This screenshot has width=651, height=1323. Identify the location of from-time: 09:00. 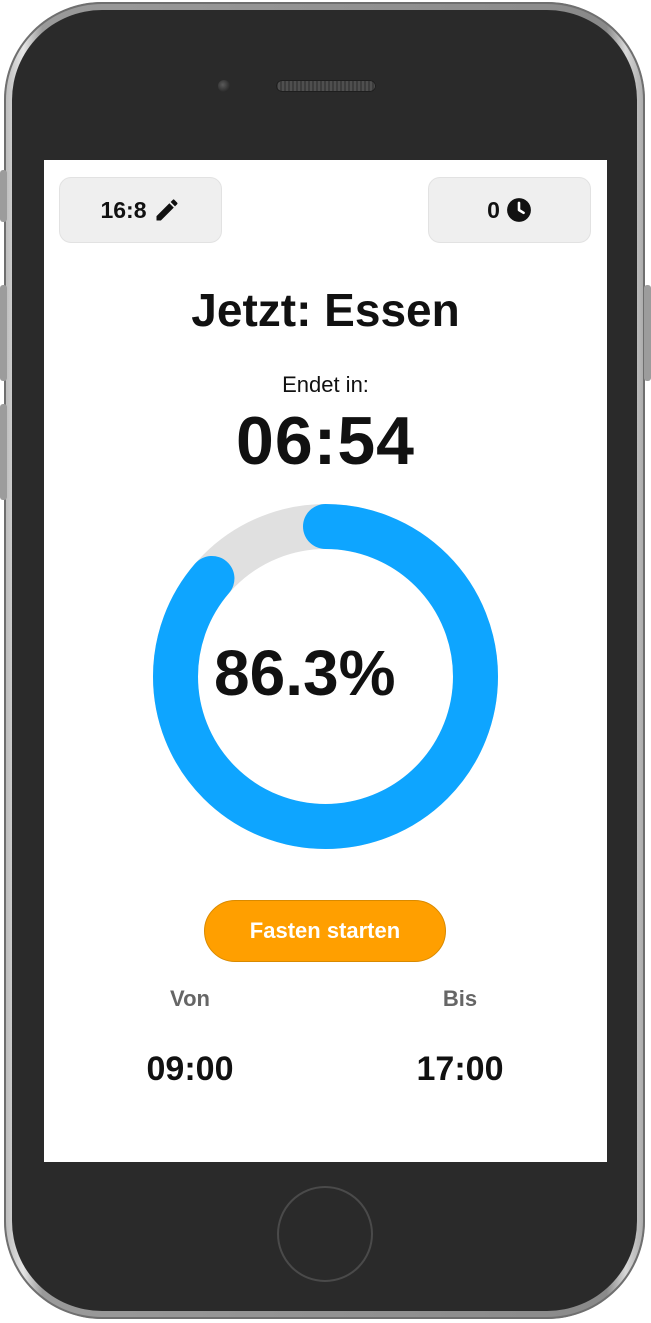
(190, 1069).